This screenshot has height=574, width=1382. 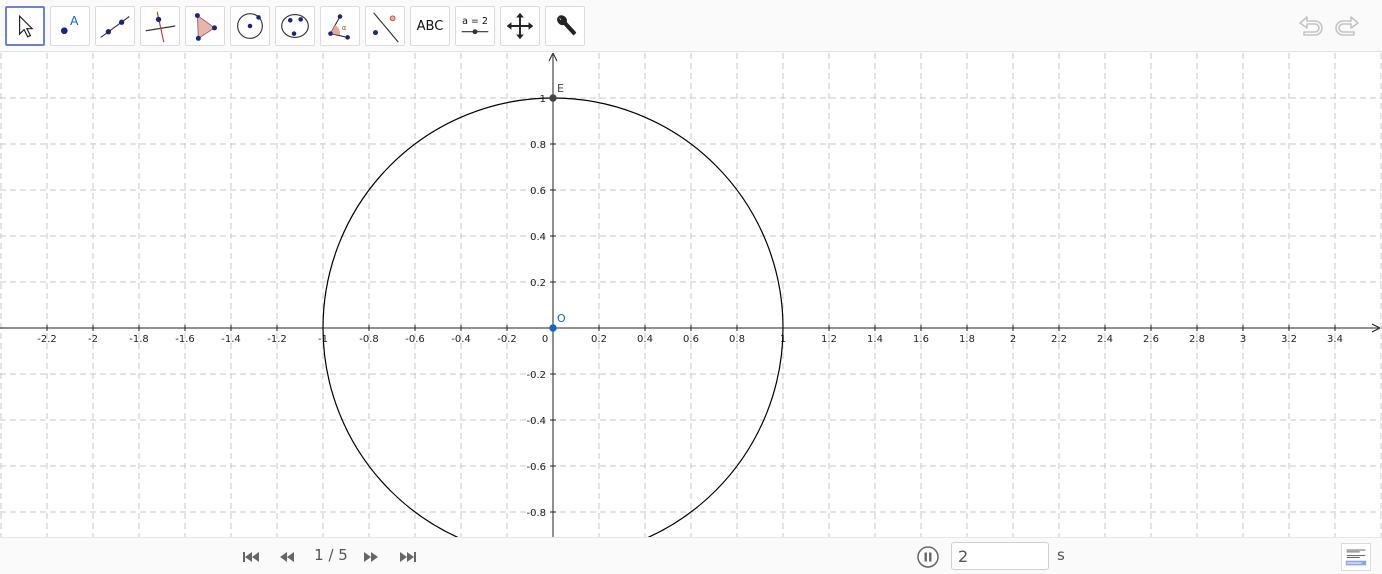 What do you see at coordinates (1197, 339) in the screenshot?
I see `x-tick-label: 2.8` at bounding box center [1197, 339].